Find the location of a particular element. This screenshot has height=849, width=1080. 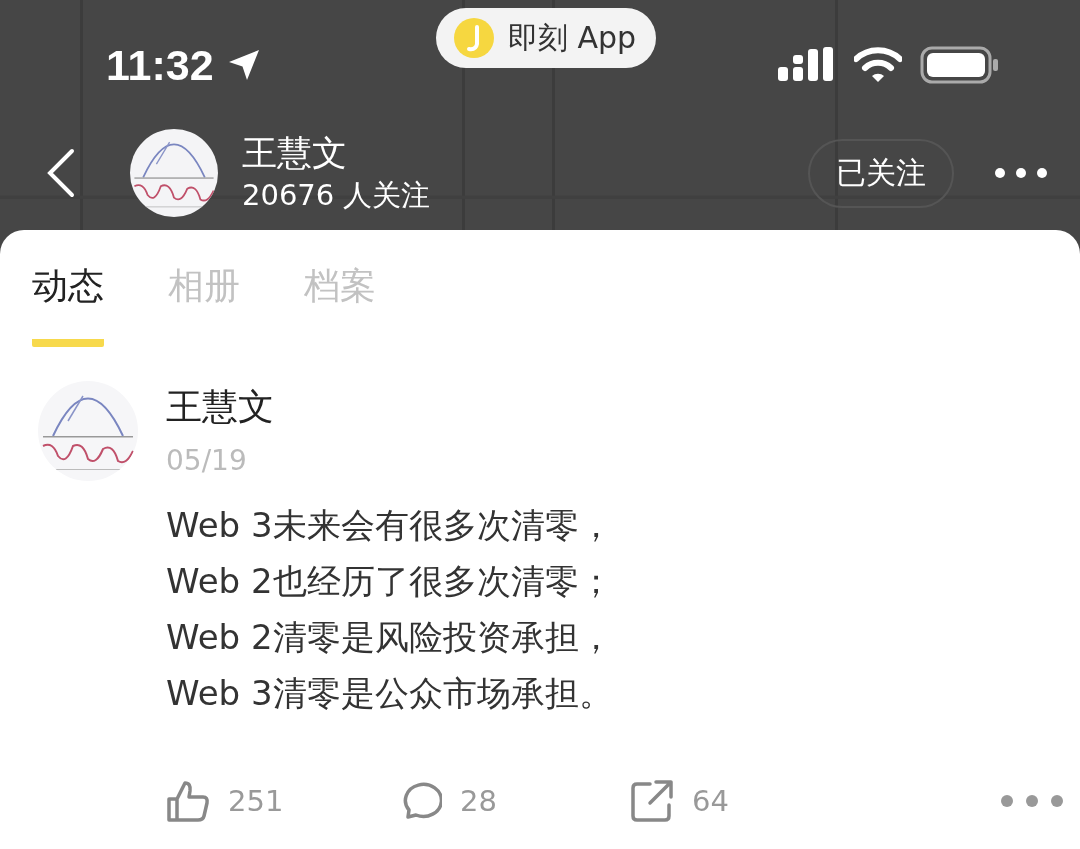

post-date: 05/19 is located at coordinates (206, 461).